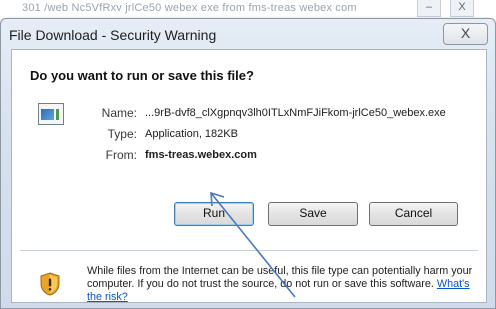  Describe the element at coordinates (113, 35) in the screenshot. I see `dialog-title: File Download - Security Warning` at that location.